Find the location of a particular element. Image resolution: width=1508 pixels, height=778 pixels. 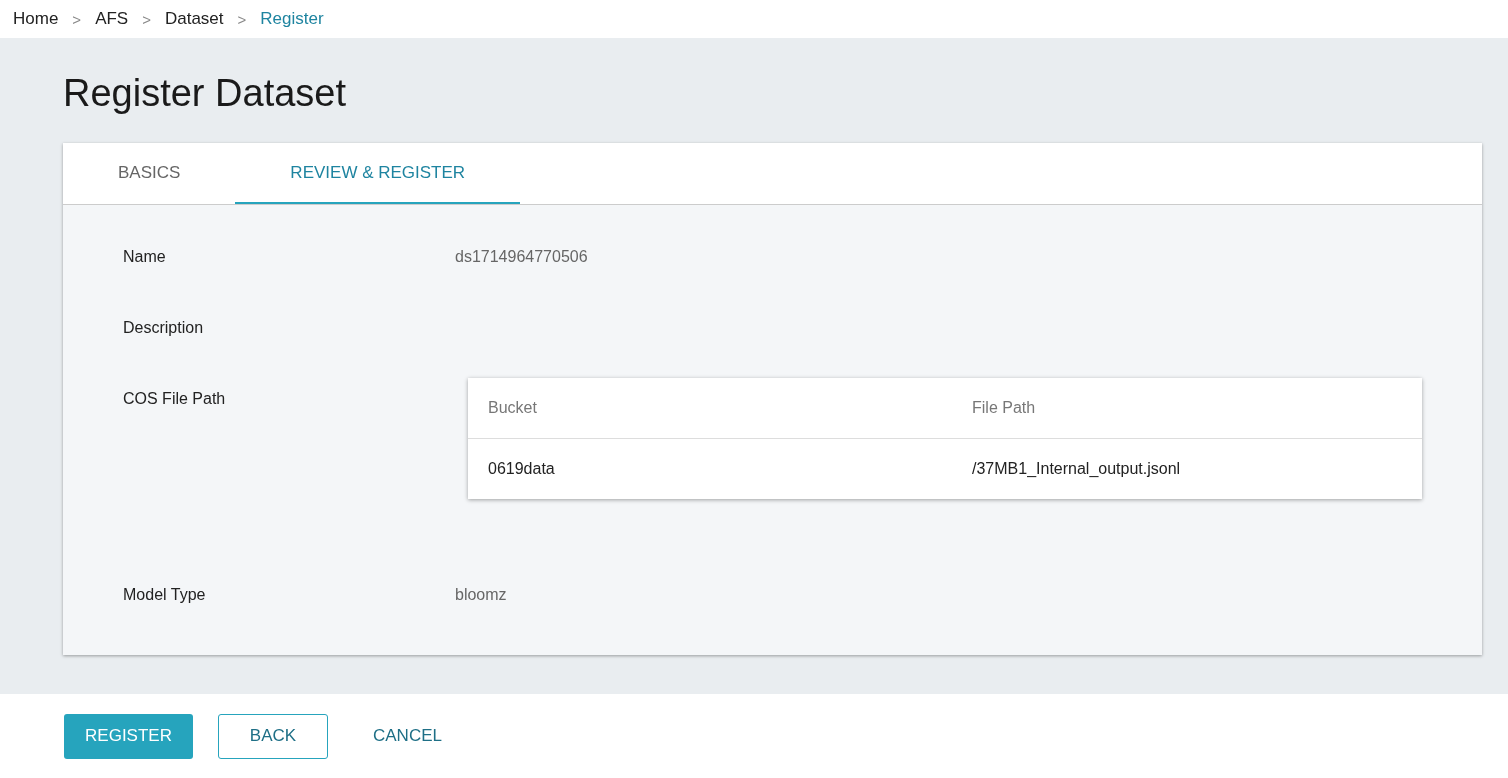

column-header: Bucket is located at coordinates (512, 408).